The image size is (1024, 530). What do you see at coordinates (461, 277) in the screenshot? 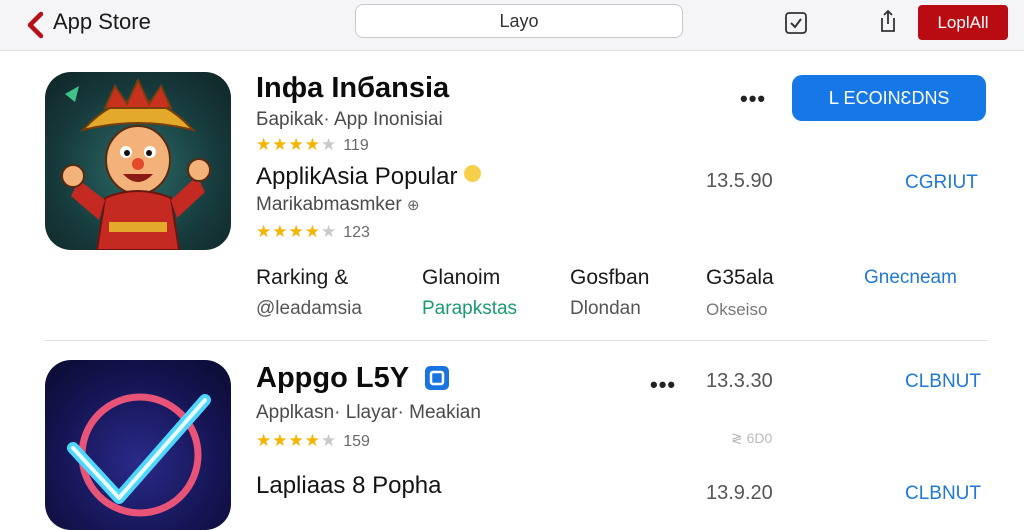
I see `stat-heading-2: Glanoim` at bounding box center [461, 277].